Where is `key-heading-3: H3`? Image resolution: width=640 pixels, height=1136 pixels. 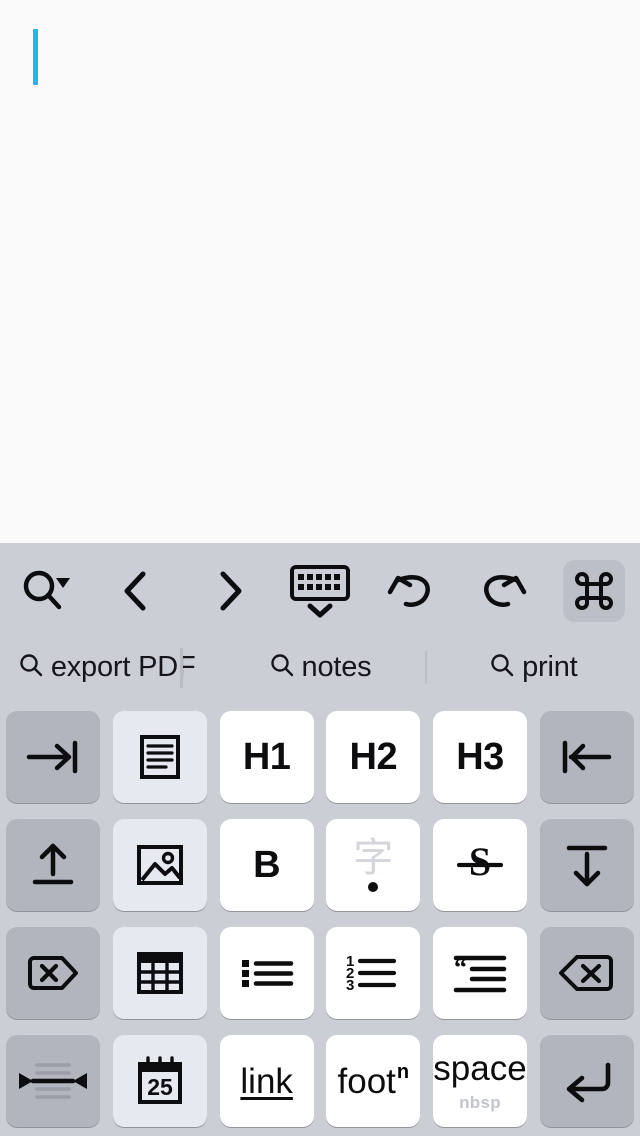
key-heading-3: H3 is located at coordinates (479, 757).